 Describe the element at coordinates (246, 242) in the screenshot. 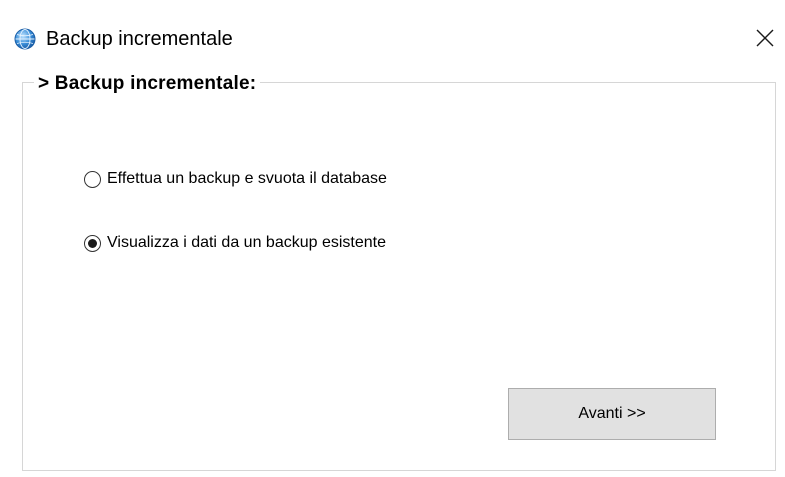

I see `radio-label: Visualizza i dati da un backup esistente` at that location.